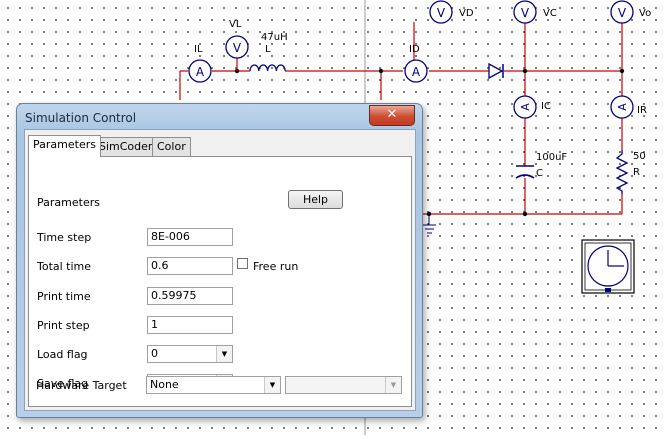 The image size is (666, 439). I want to click on section-label: Parameters, so click(68, 202).